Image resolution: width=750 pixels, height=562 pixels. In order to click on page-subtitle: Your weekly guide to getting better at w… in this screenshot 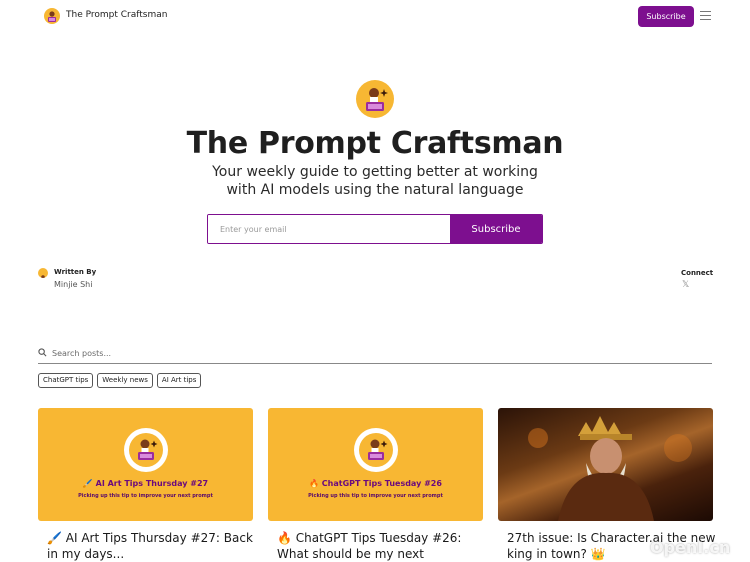, I will do `click(375, 181)`.